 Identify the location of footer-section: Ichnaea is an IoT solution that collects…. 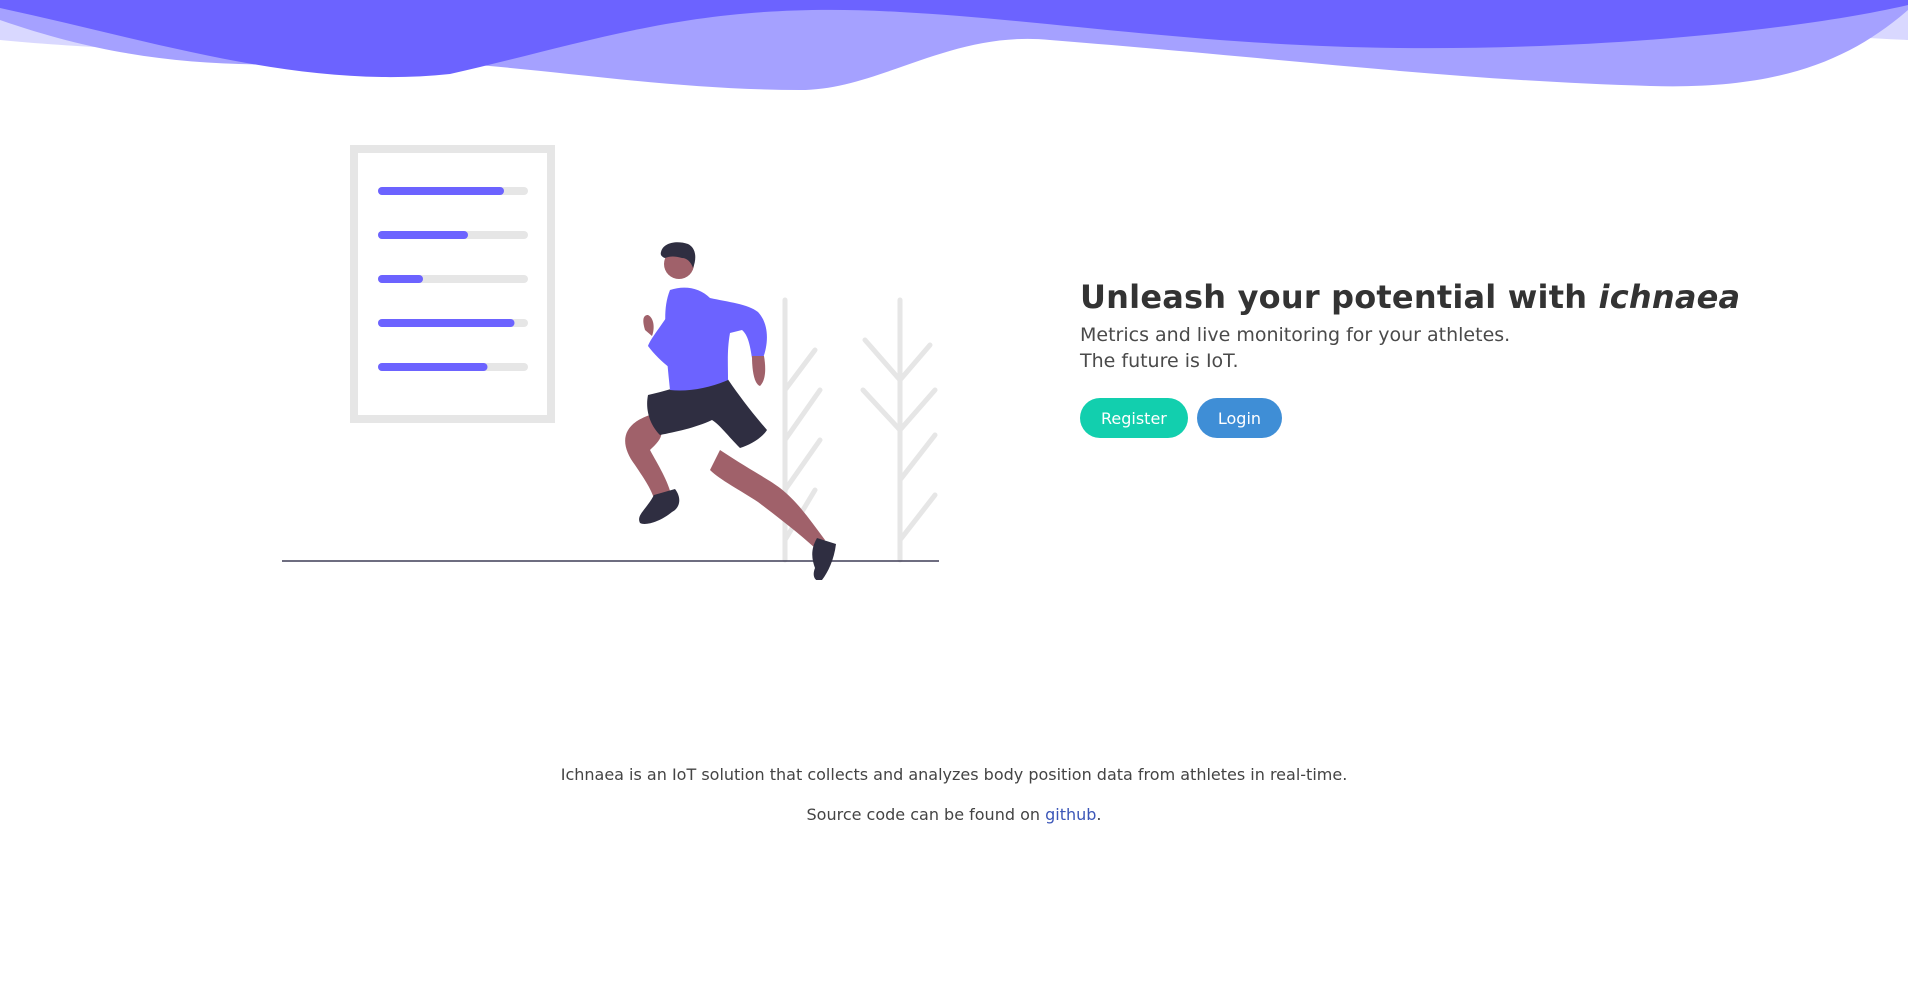
(954, 804).